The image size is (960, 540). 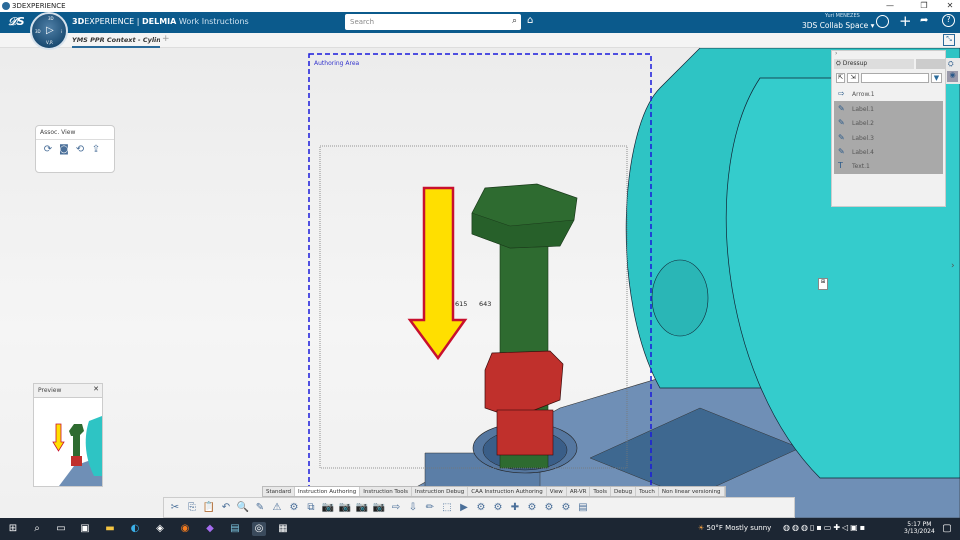 What do you see at coordinates (498, 508) in the screenshot?
I see `toolbar-tool-19-icon: ⚙` at bounding box center [498, 508].